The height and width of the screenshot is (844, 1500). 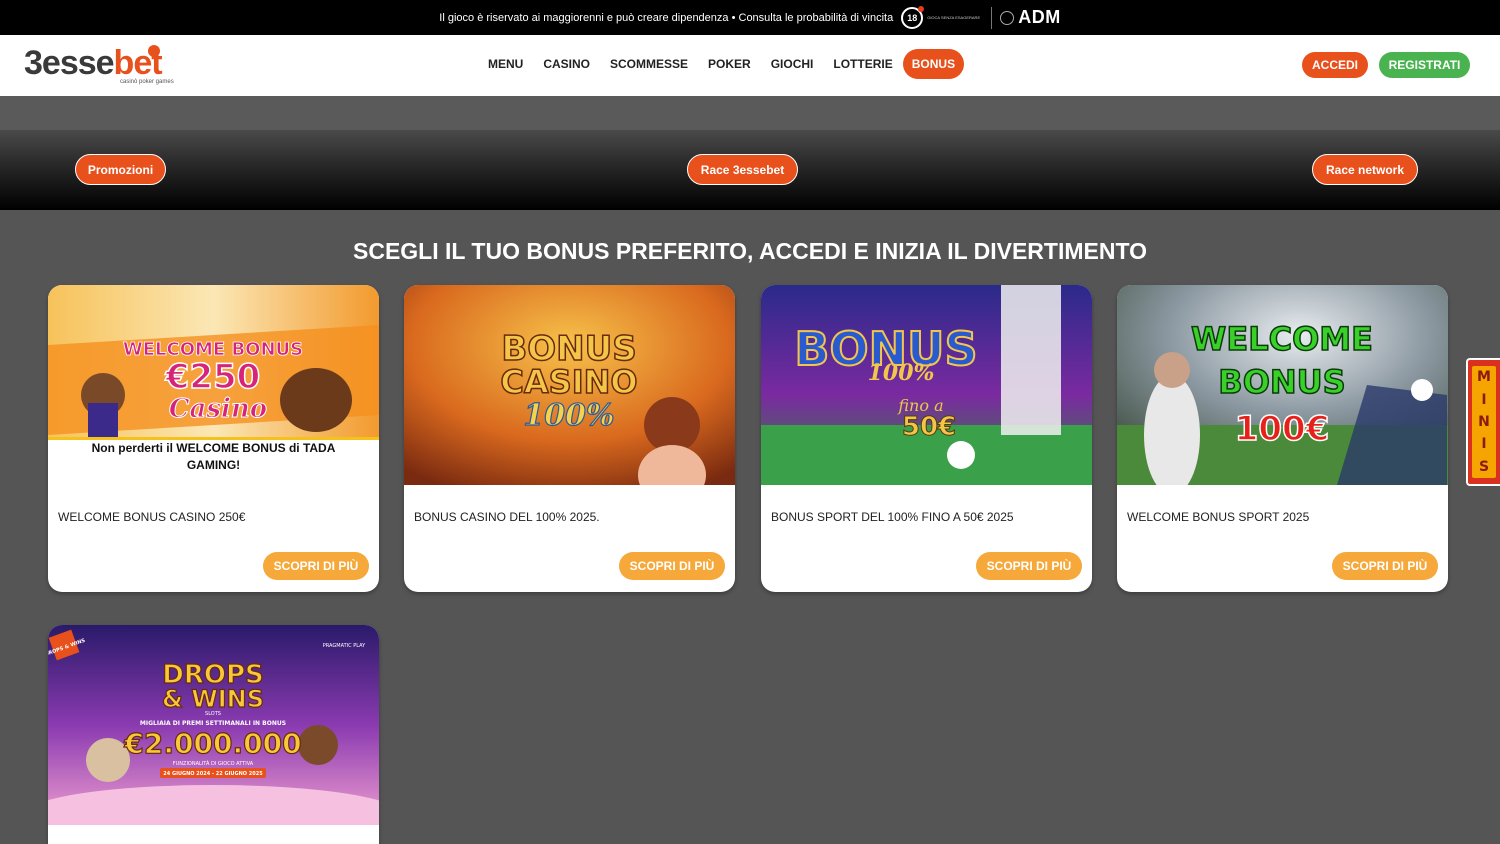 I want to click on banner-weekly-prizes: MIGLIAIA DI PREMI SETTIMANALI IN BONUS, so click(x=213, y=723).